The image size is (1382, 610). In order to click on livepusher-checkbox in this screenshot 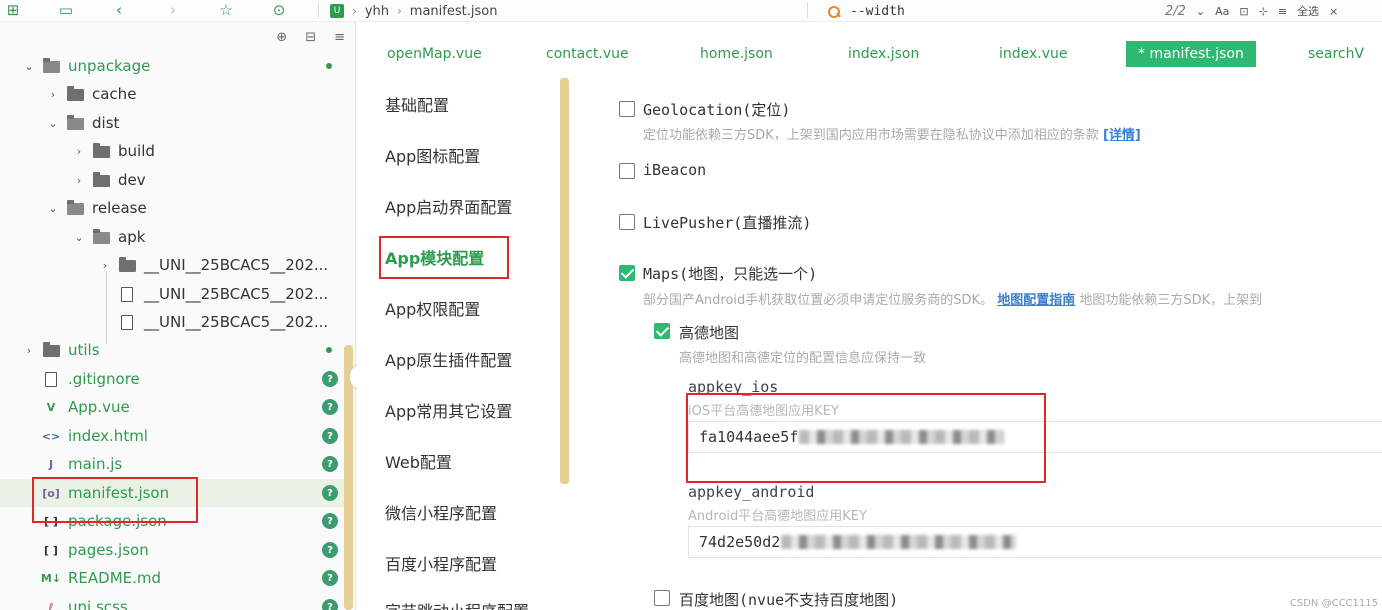, I will do `click(627, 222)`.